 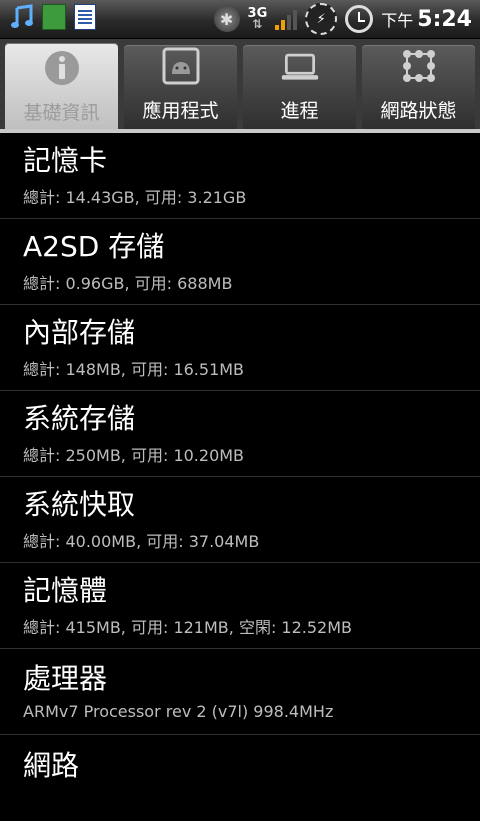 I want to click on item-subtitle: 總計: 250MB, 可用: 10.20MB, so click(x=134, y=455).